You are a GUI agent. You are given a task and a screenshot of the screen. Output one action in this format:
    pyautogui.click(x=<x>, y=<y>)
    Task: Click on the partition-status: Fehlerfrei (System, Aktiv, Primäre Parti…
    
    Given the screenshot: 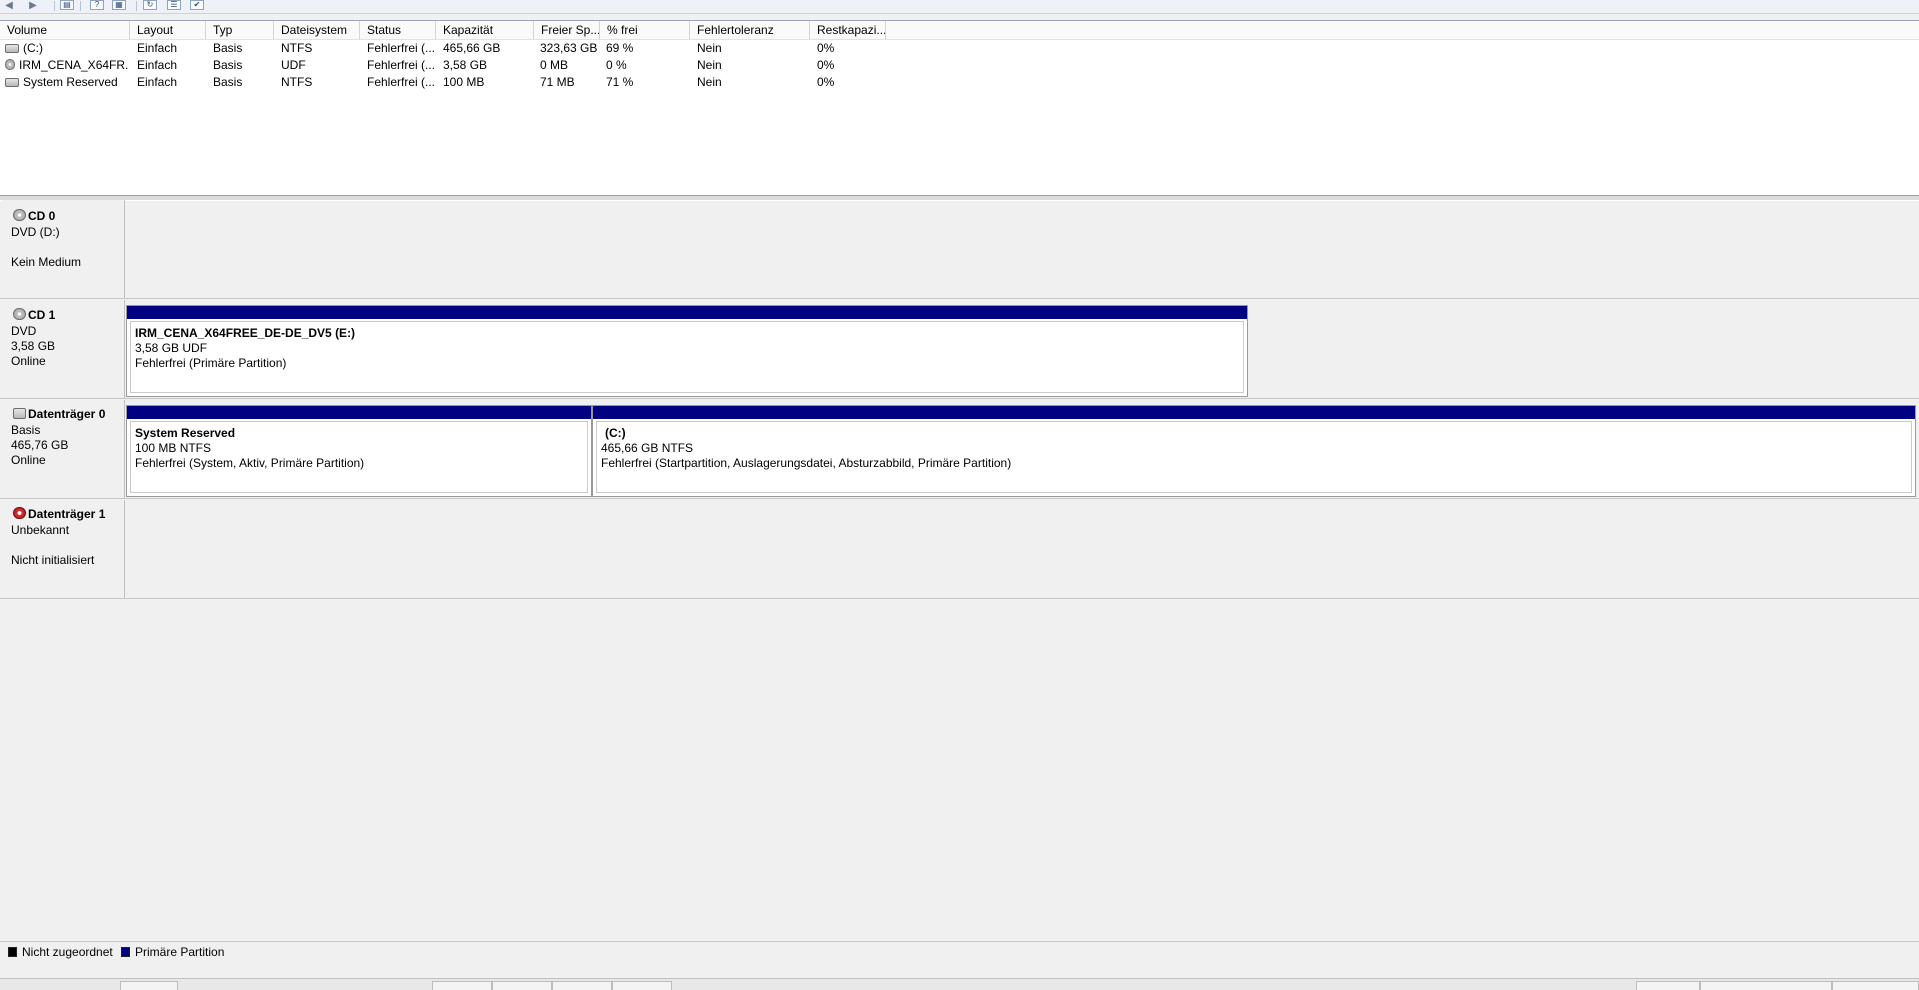 What is the action you would take?
    pyautogui.click(x=250, y=463)
    